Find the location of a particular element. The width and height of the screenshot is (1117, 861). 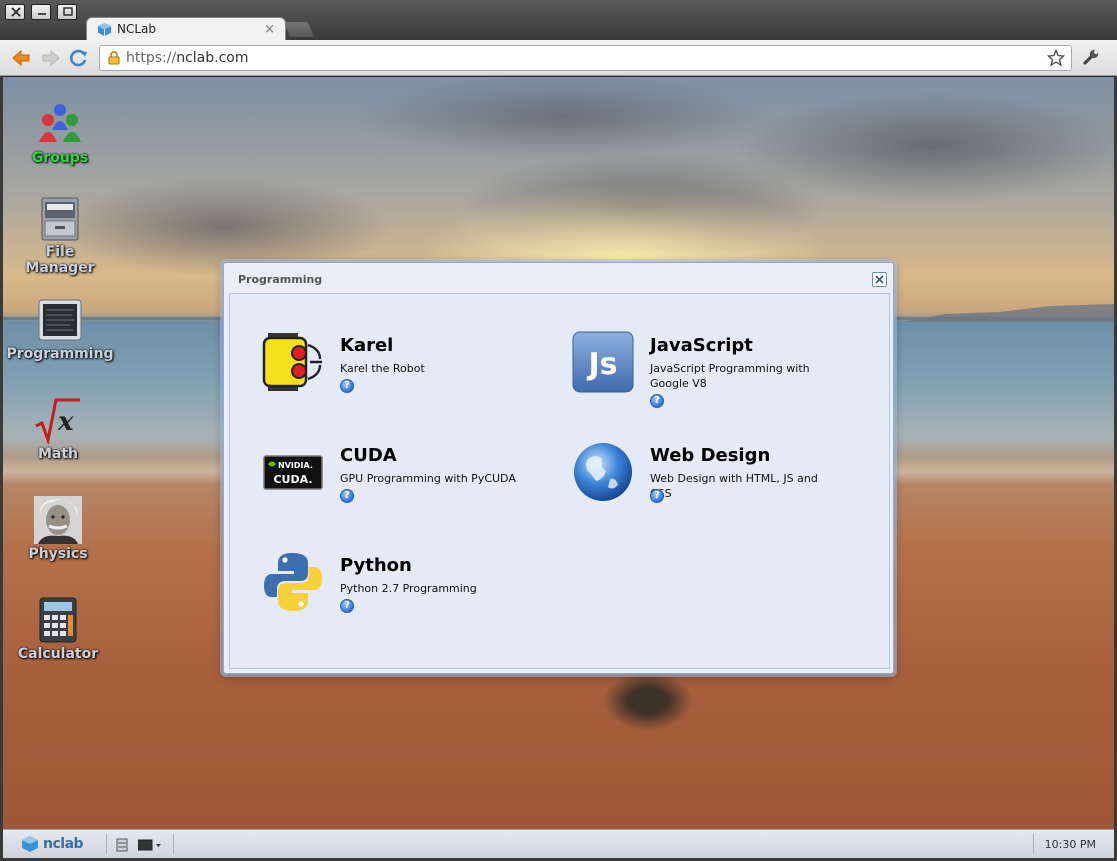

window-minimize-button is located at coordinates (41, 12).